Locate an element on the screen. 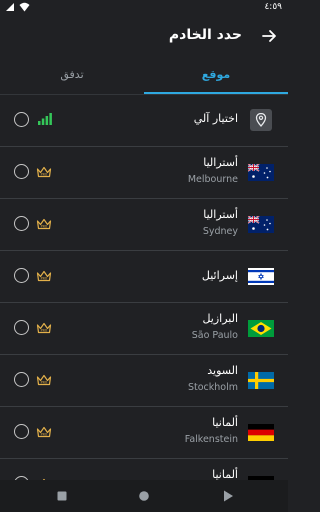 Image resolution: width=320 pixels, height=512 pixels. country-name: البرازيل is located at coordinates (220, 318).